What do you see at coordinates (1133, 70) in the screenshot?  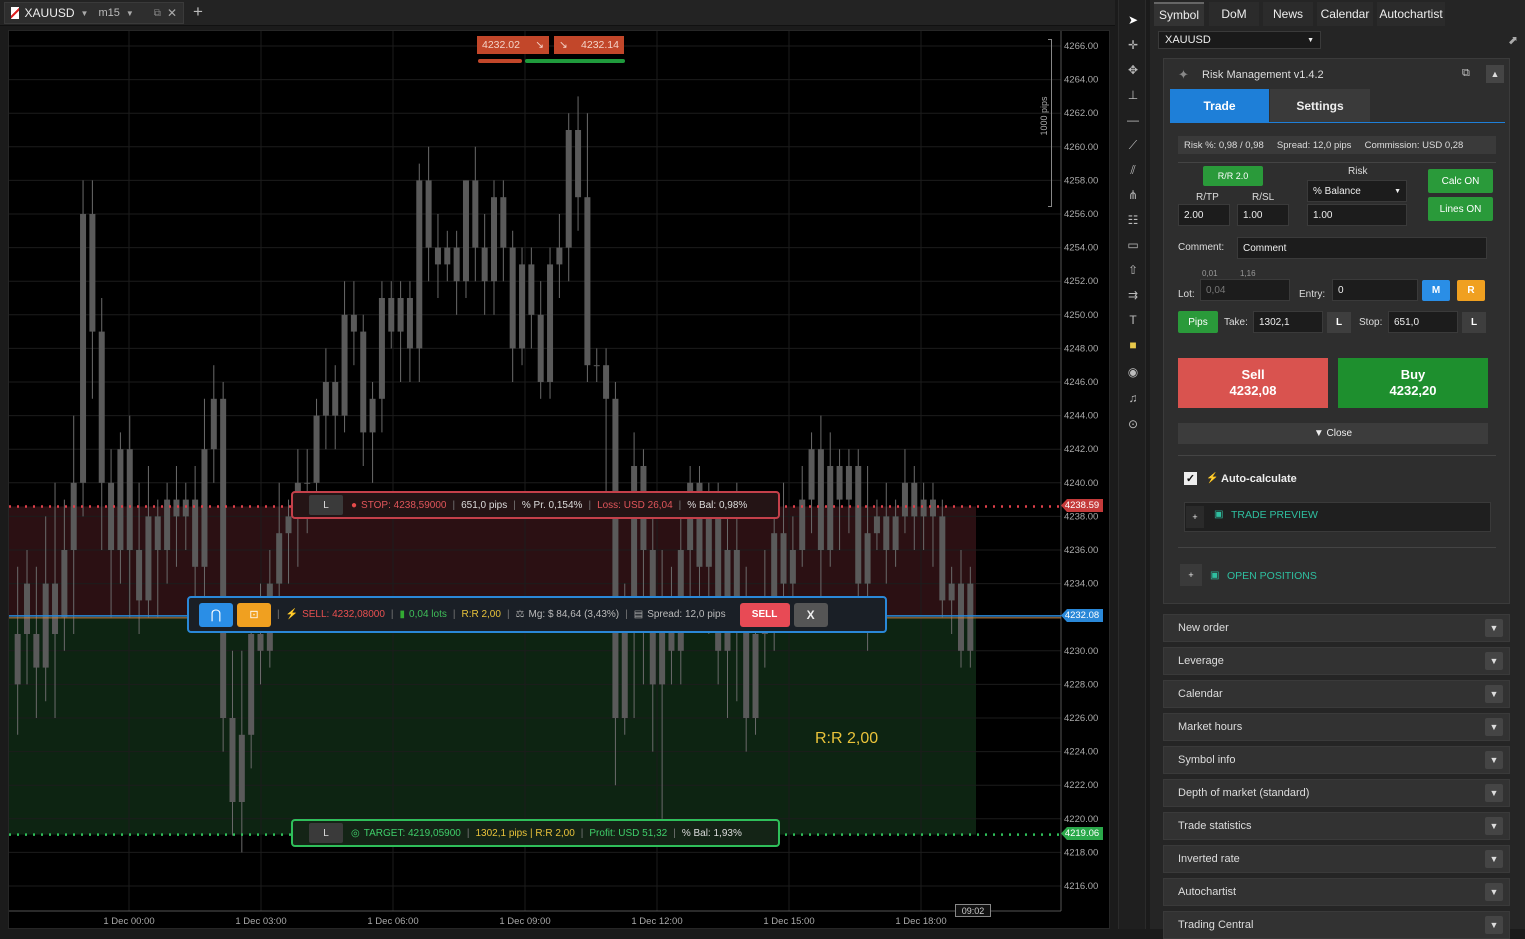 I see `move-icon: ✥` at bounding box center [1133, 70].